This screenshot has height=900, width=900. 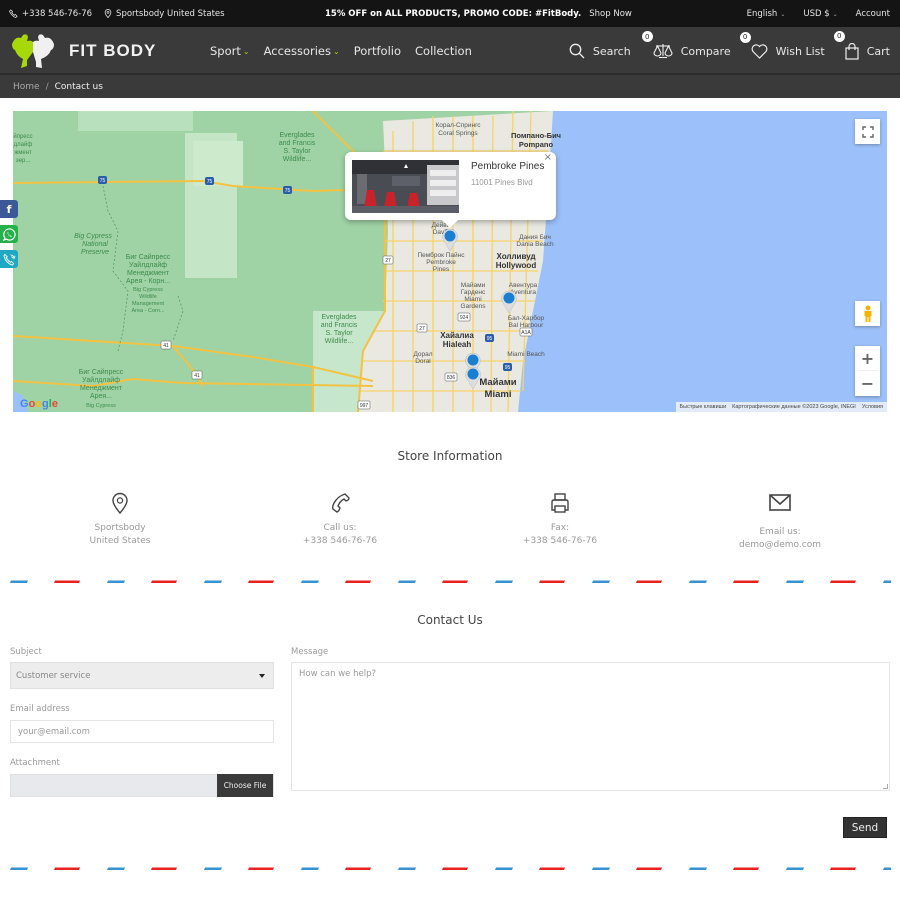 I want to click on zoom-in-button: +, so click(x=867, y=358).